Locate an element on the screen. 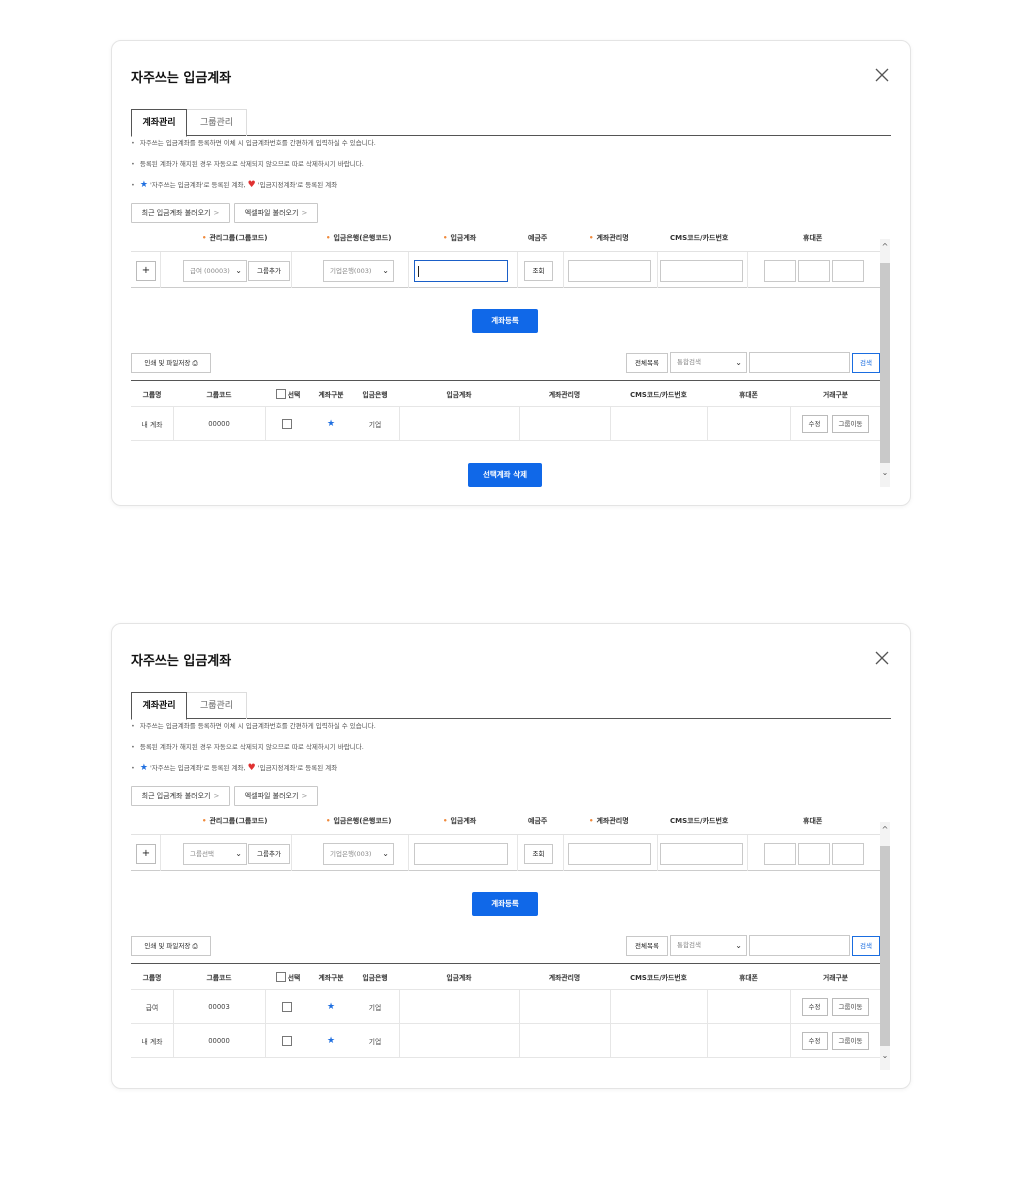  delete-selected-button: 선택계좌 삭제 is located at coordinates (505, 475).